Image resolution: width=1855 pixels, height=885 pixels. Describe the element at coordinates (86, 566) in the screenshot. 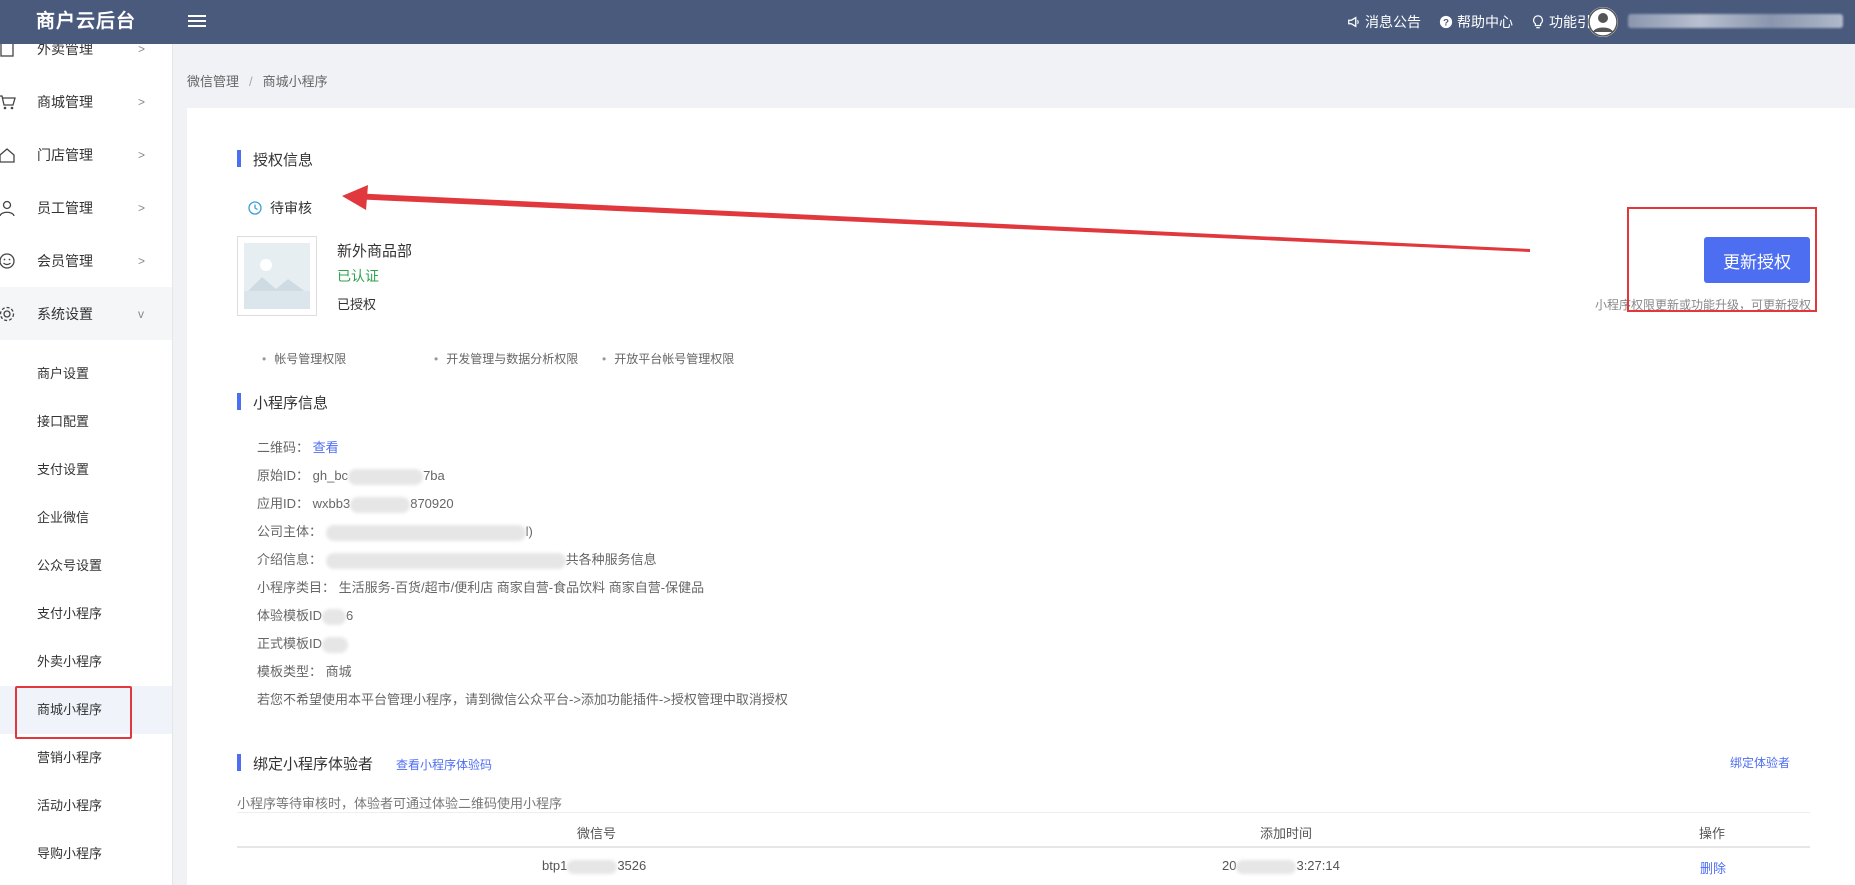

I see `sidebar-sub-official-account: 公众号设置` at that location.